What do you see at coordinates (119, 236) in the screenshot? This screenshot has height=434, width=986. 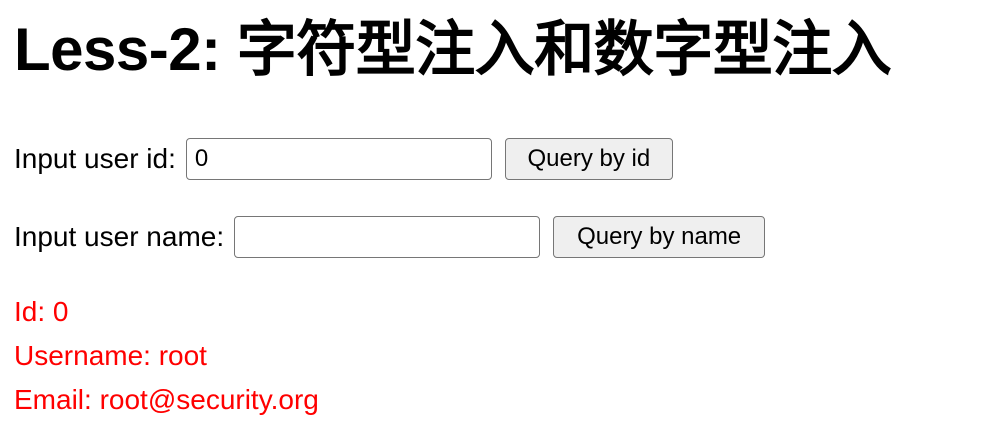 I see `user-name-label: Input user name:` at bounding box center [119, 236].